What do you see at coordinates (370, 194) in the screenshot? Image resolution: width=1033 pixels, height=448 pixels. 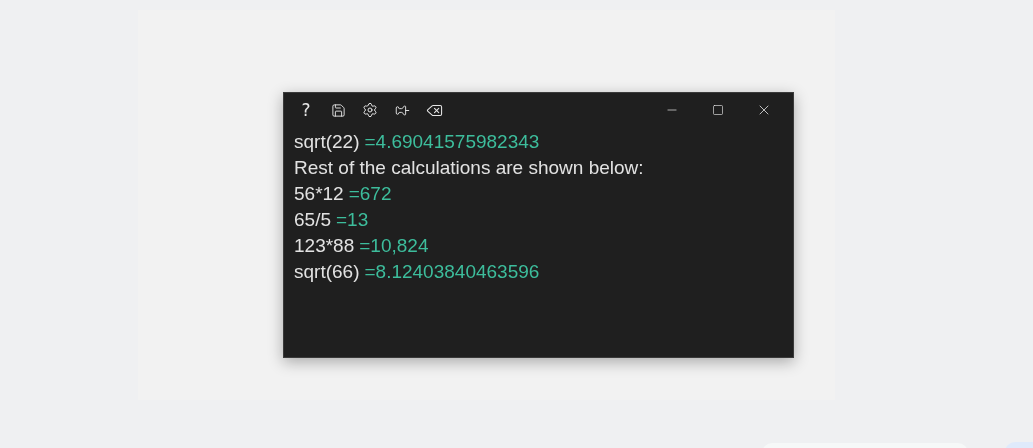 I see `result-text: =672` at bounding box center [370, 194].